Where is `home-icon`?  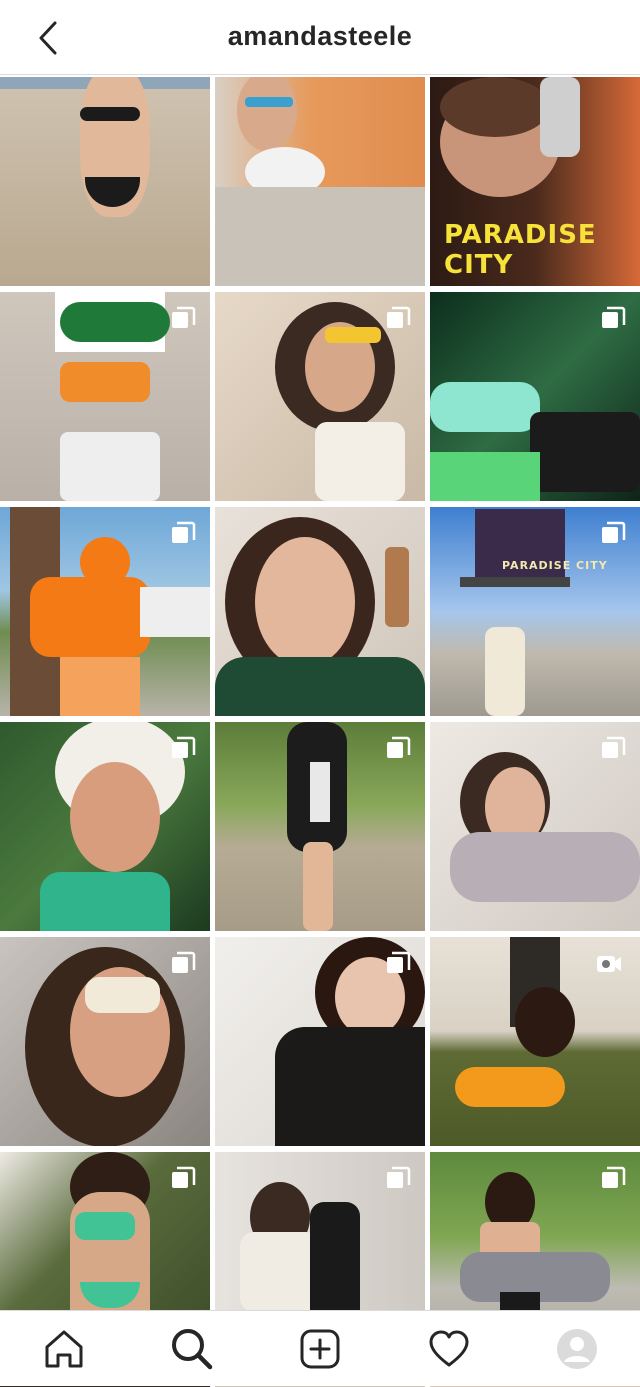
home-icon is located at coordinates (64, 1349).